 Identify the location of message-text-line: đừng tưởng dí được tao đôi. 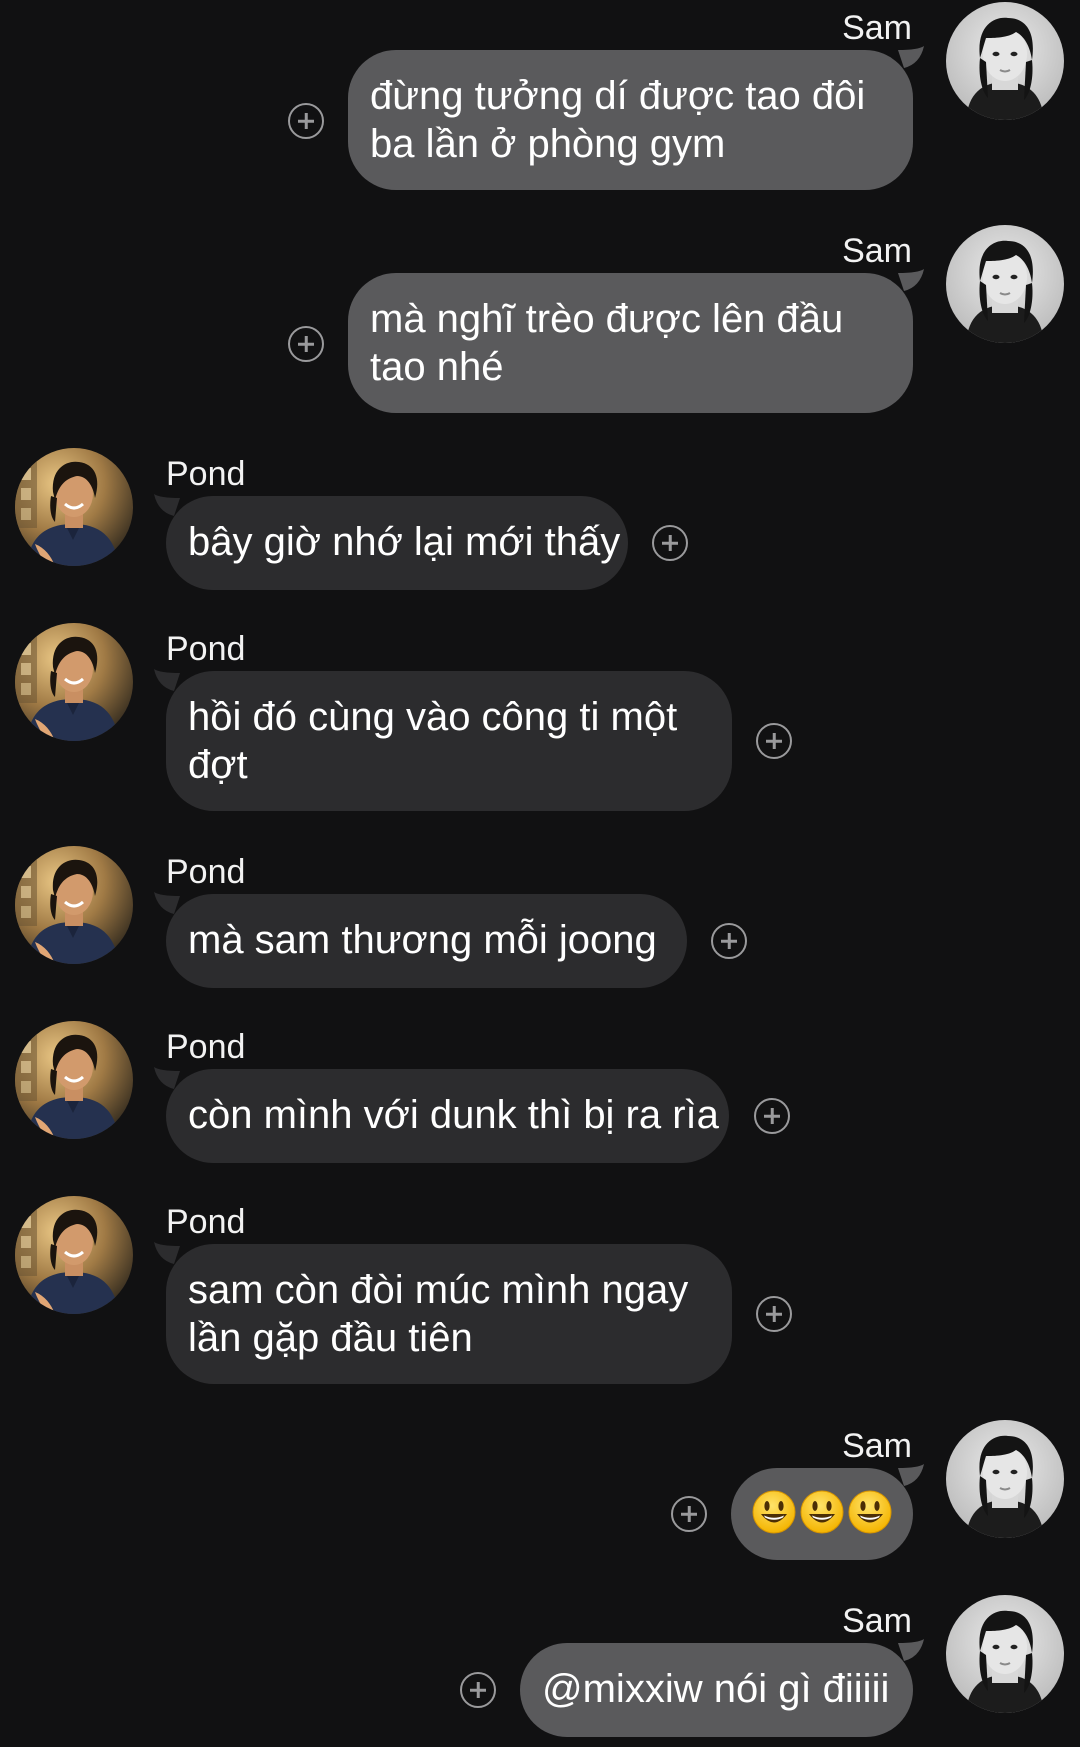
(618, 96).